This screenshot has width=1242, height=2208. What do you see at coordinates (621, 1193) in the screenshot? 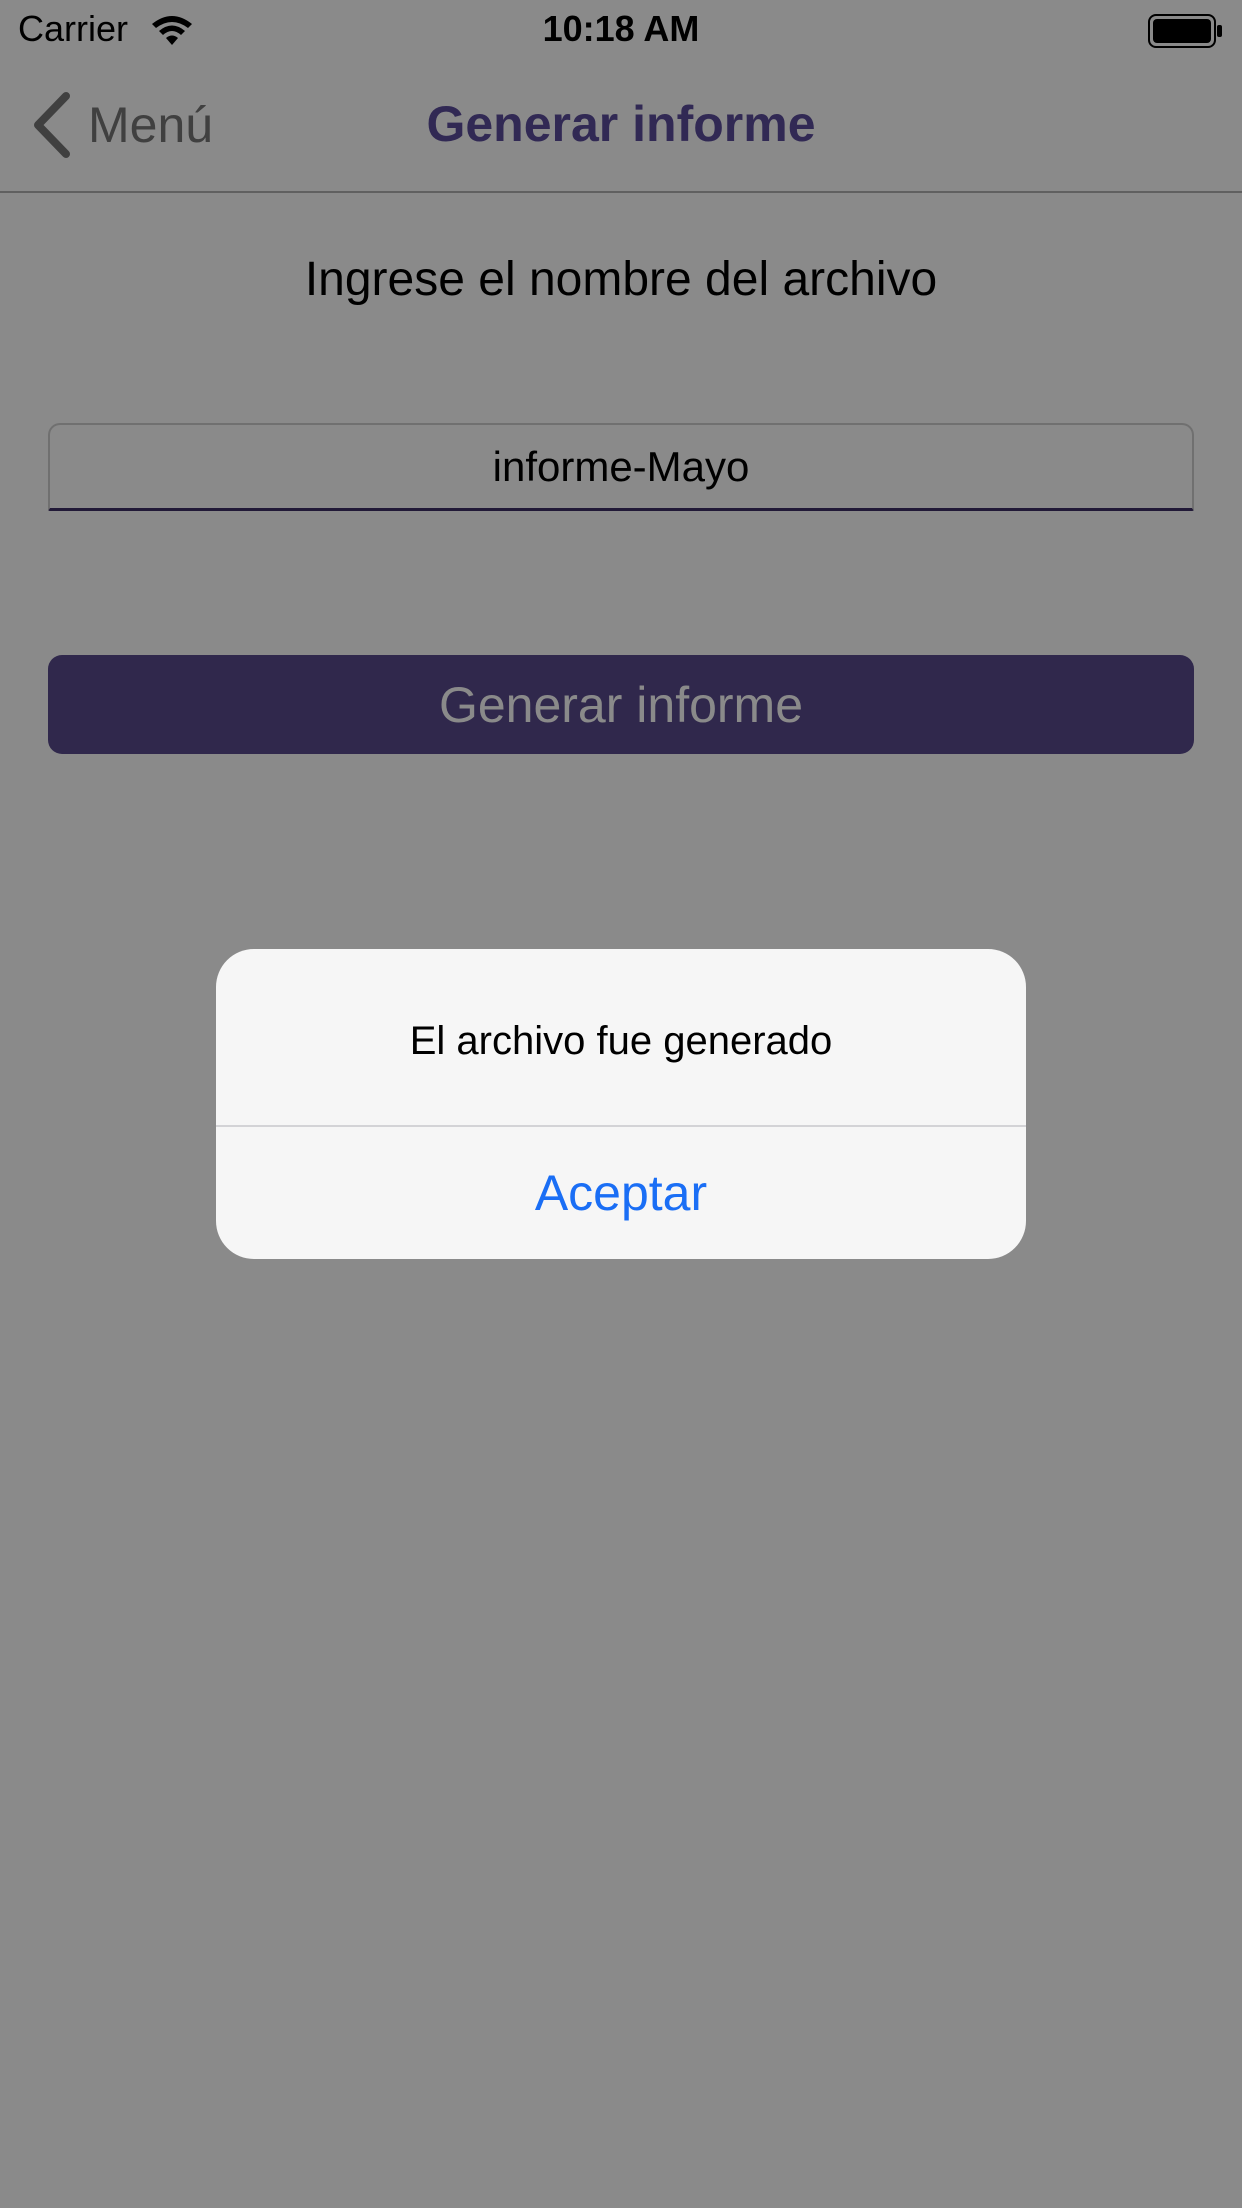
I see `accept-button: Aceptar` at bounding box center [621, 1193].